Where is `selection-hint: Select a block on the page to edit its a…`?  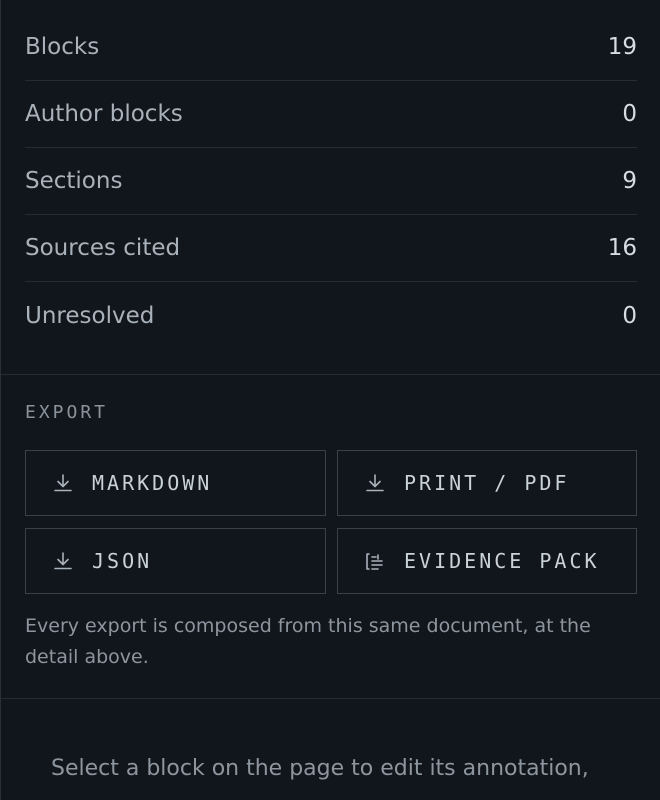
selection-hint: Select a block on the page to edit its a… is located at coordinates (320, 768).